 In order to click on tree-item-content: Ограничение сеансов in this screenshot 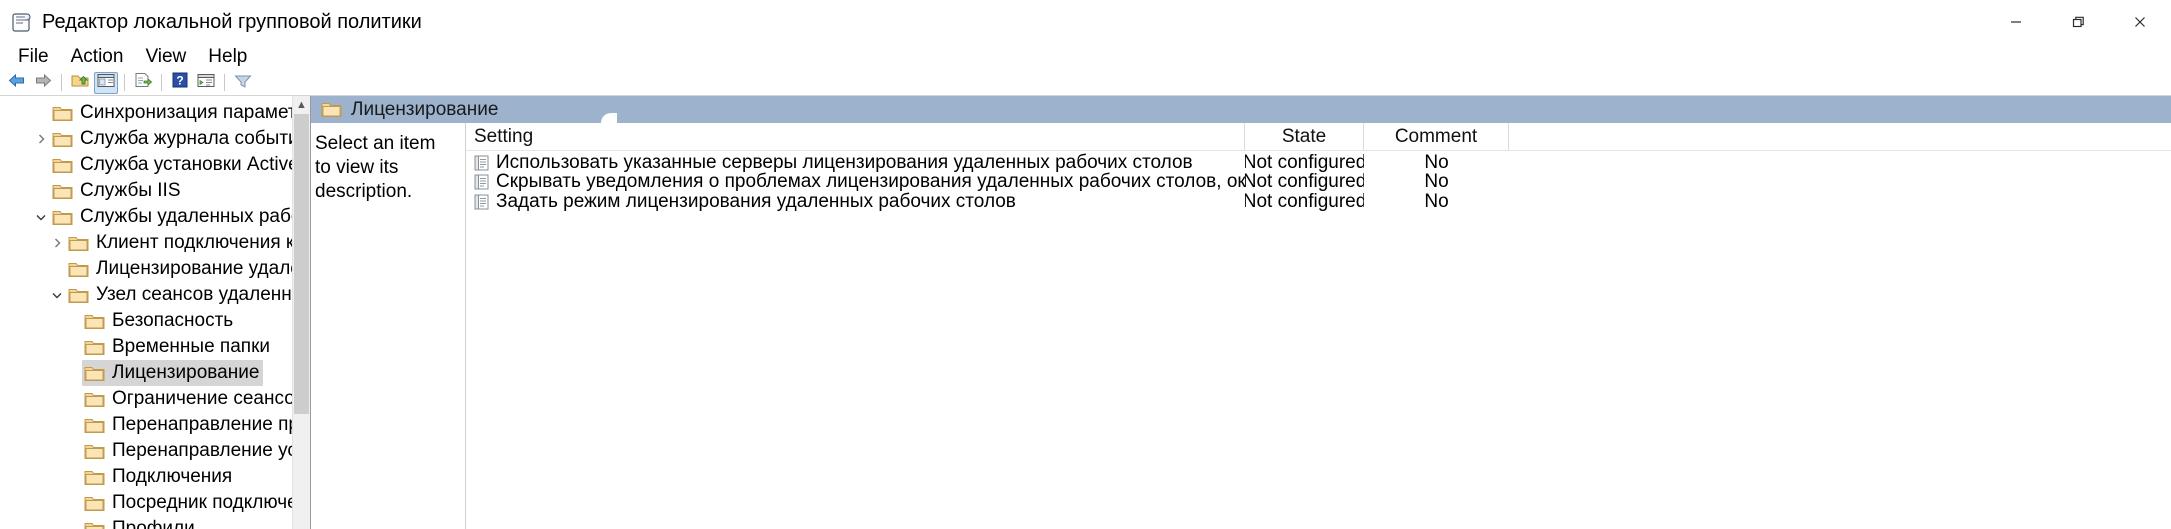, I will do `click(195, 399)`.